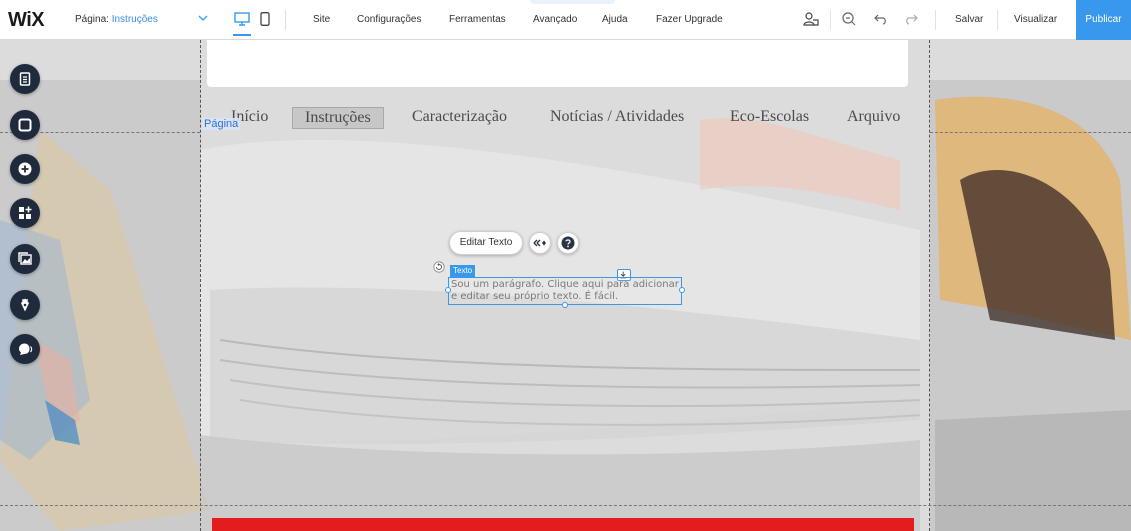 The width and height of the screenshot is (1131, 531). I want to click on menu-help: Ajuda, so click(615, 19).